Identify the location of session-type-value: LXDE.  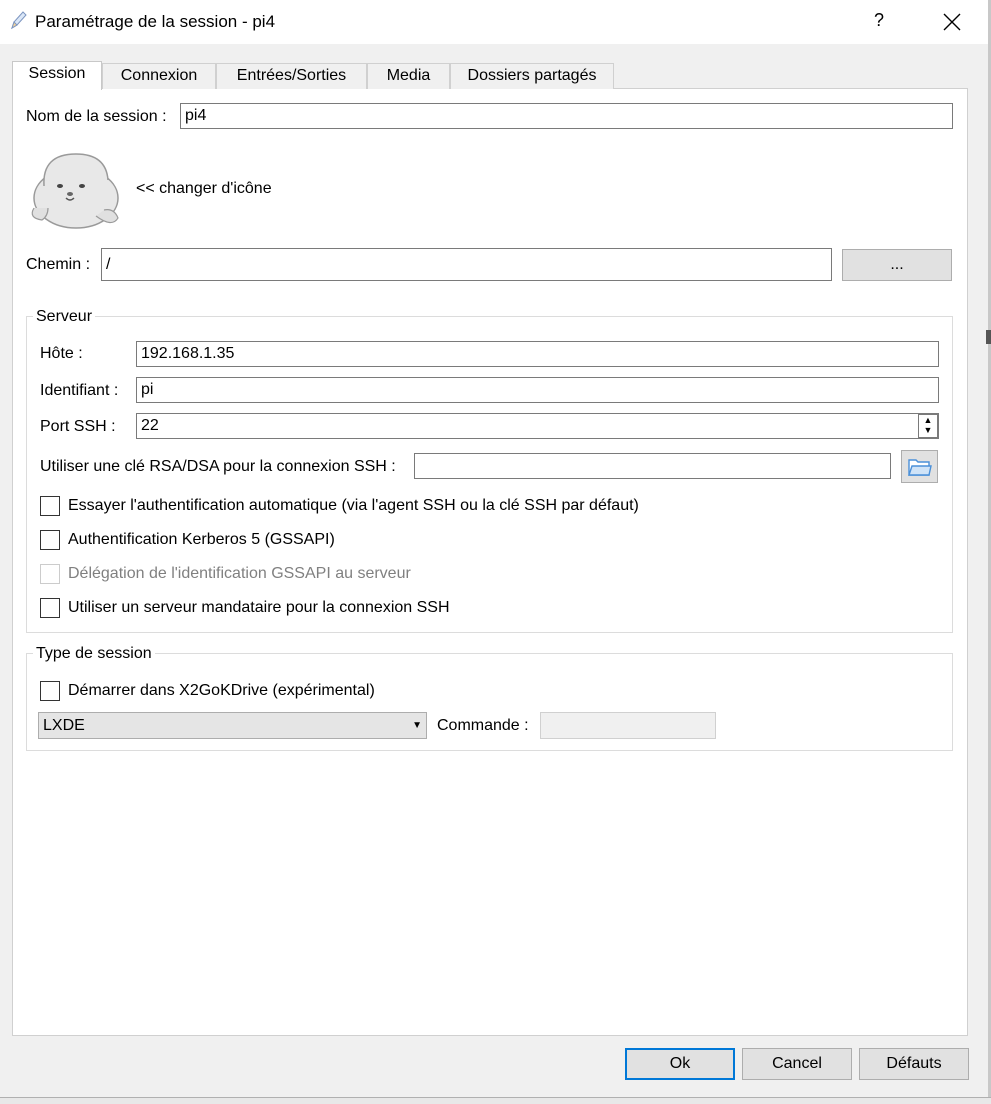
(64, 725).